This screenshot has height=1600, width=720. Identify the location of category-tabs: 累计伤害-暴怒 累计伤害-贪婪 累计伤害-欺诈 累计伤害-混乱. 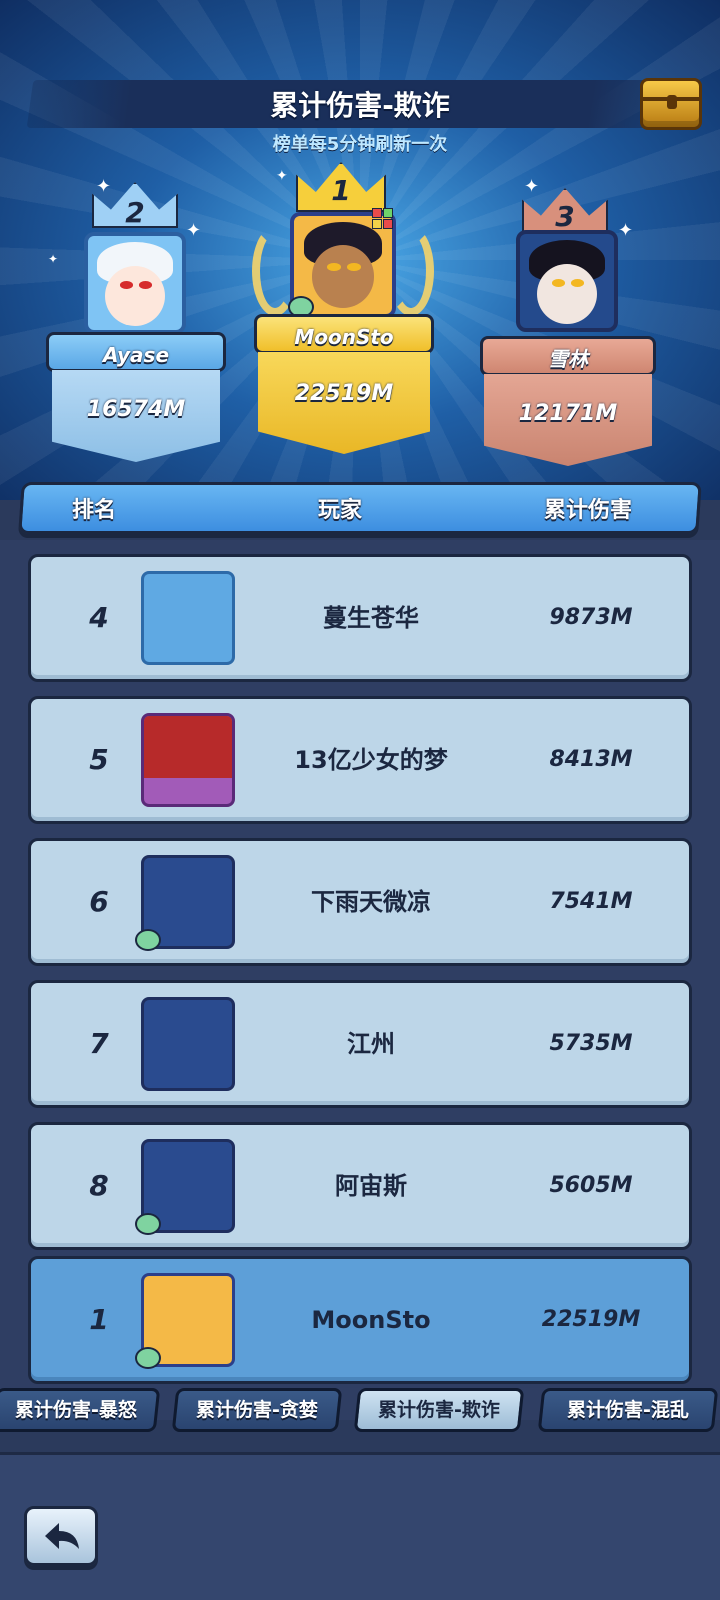
(360, 1414).